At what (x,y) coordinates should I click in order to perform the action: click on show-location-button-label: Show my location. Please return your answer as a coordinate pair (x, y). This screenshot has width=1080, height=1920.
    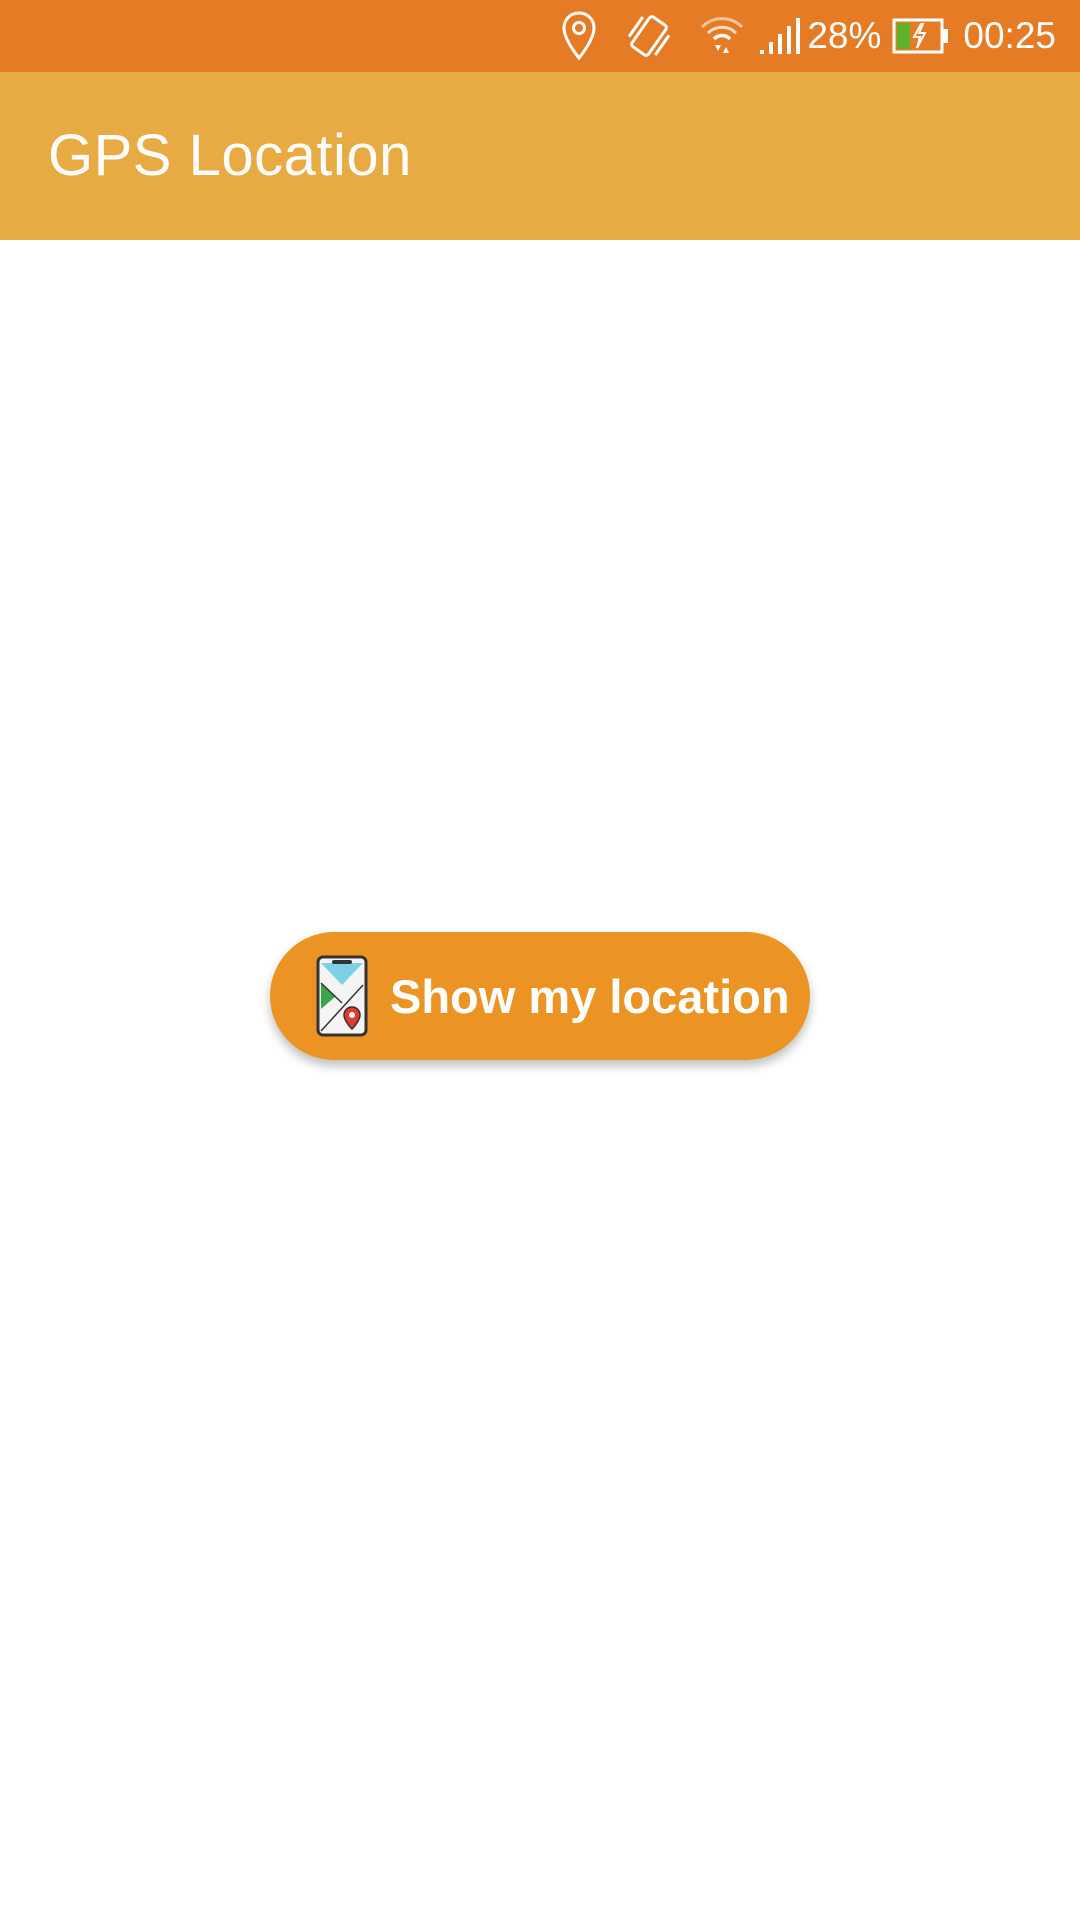
    Looking at the image, I should click on (590, 996).